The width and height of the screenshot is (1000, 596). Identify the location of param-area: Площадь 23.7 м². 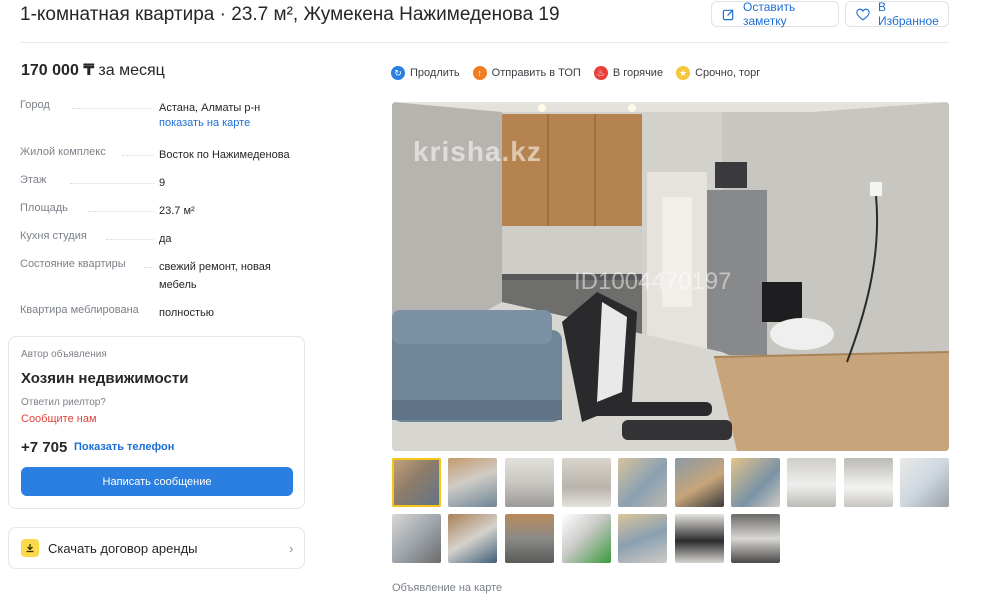
(165, 211).